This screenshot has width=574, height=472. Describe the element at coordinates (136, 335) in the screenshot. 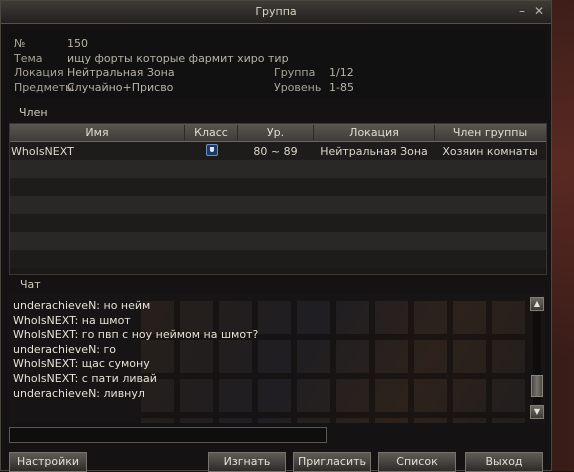

I see `chat-message: WhoIsNEXT: го пвп с ноу неймом на шмот?` at that location.